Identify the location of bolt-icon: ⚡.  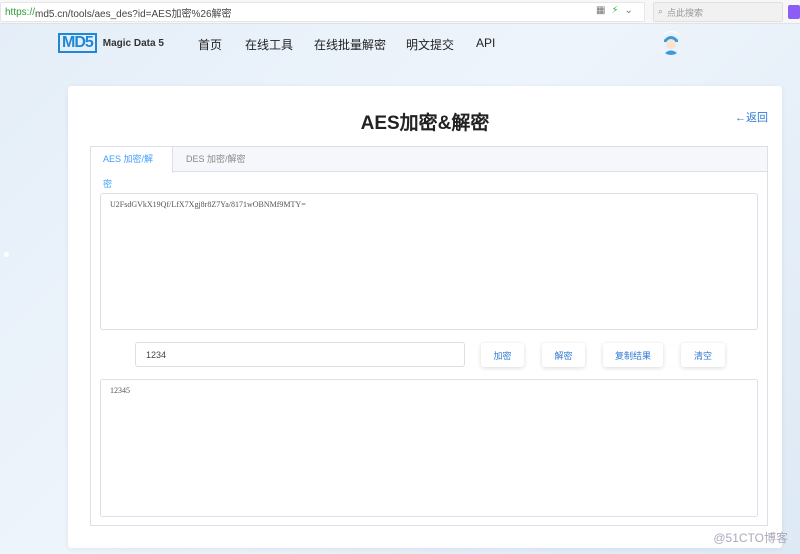
(614, 11).